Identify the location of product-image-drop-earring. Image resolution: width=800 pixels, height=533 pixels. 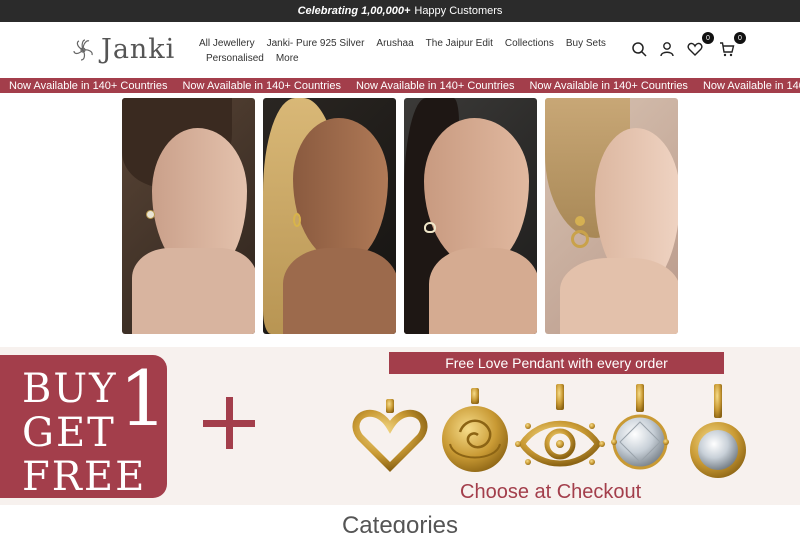
(611, 216).